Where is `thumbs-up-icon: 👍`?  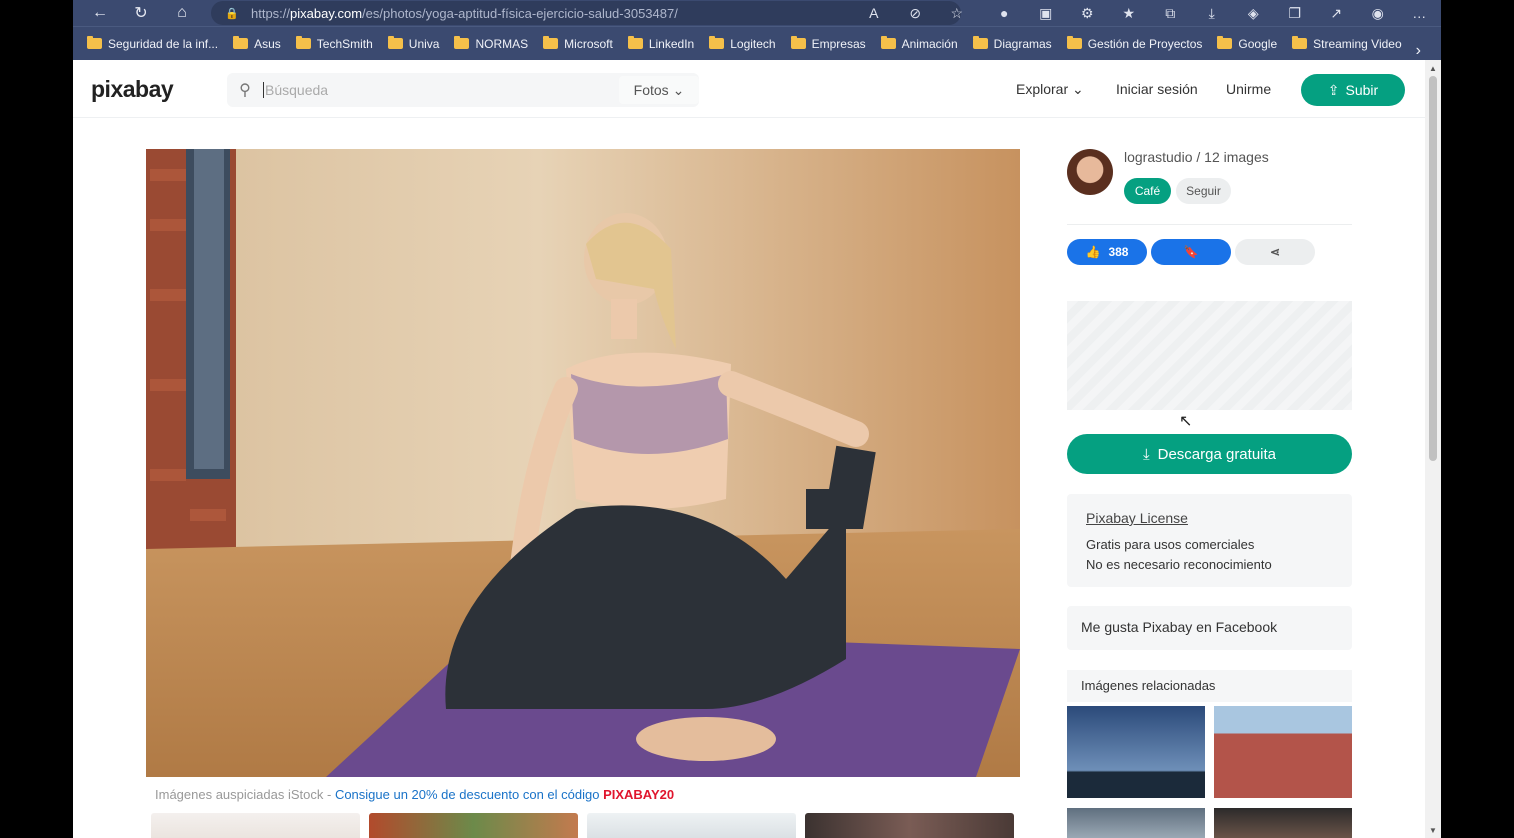 thumbs-up-icon: 👍 is located at coordinates (1093, 252).